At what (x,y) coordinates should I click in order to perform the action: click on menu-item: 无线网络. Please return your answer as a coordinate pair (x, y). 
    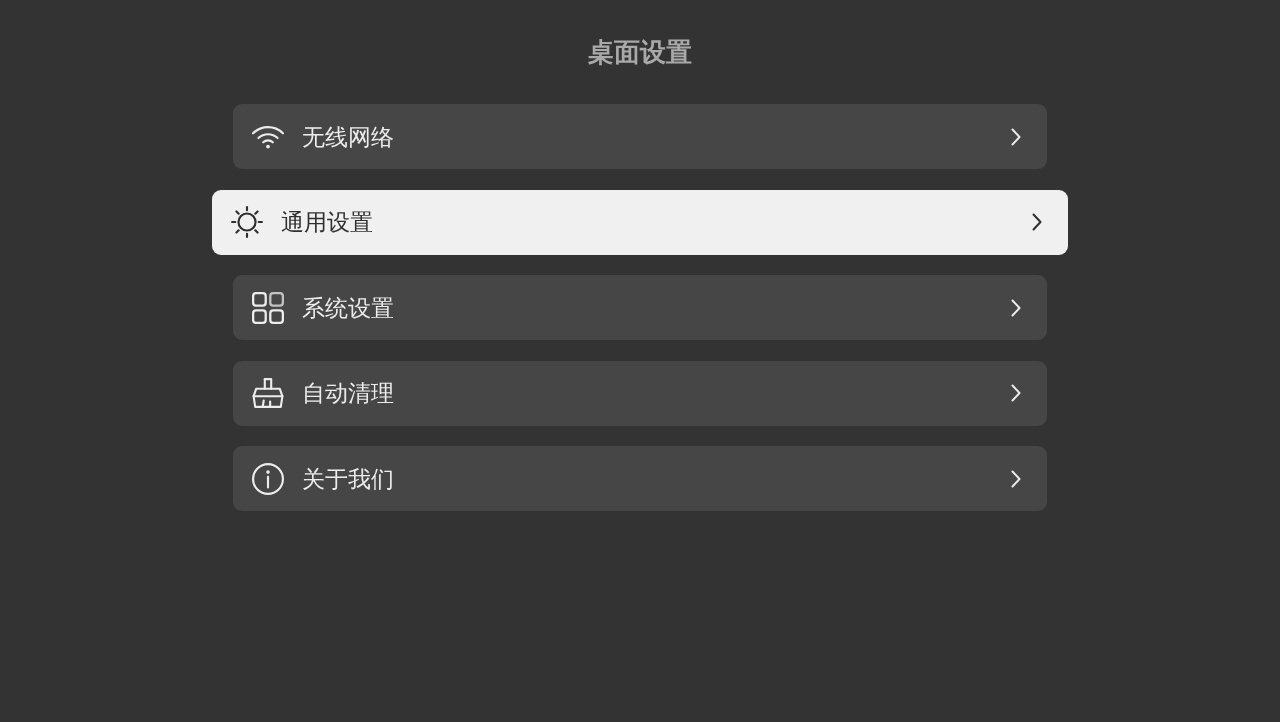
    Looking at the image, I should click on (640, 136).